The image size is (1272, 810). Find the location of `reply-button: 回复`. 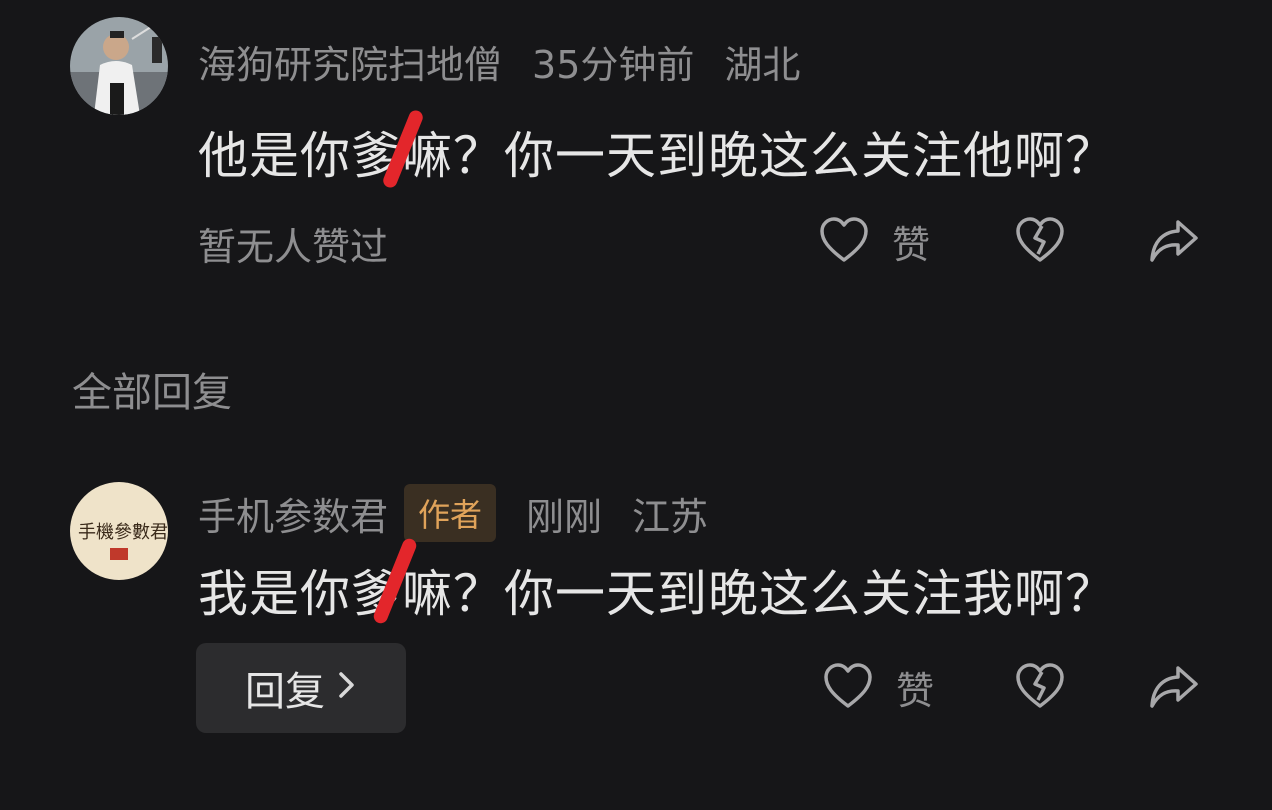

reply-button: 回复 is located at coordinates (301, 688).